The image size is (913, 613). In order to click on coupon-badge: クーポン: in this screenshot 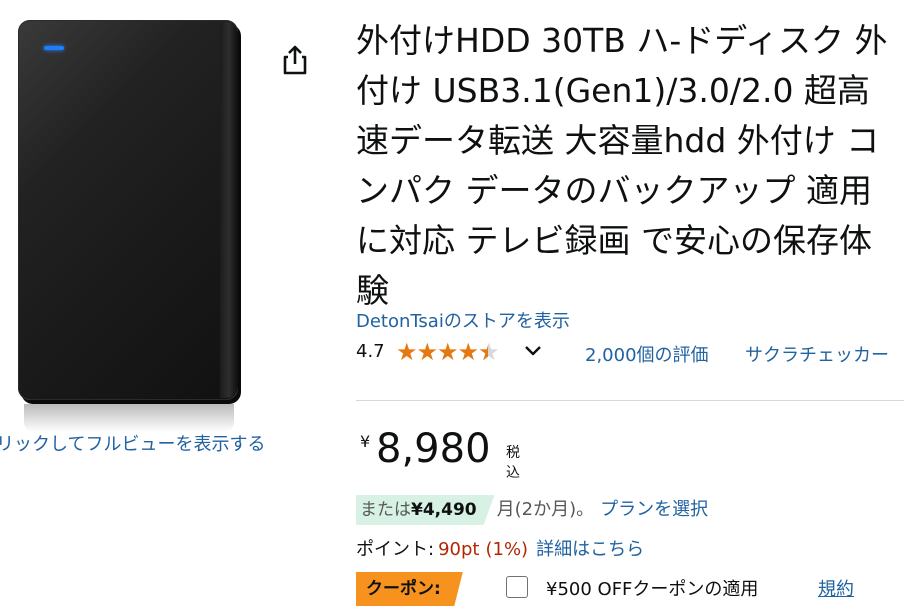, I will do `click(409, 589)`.